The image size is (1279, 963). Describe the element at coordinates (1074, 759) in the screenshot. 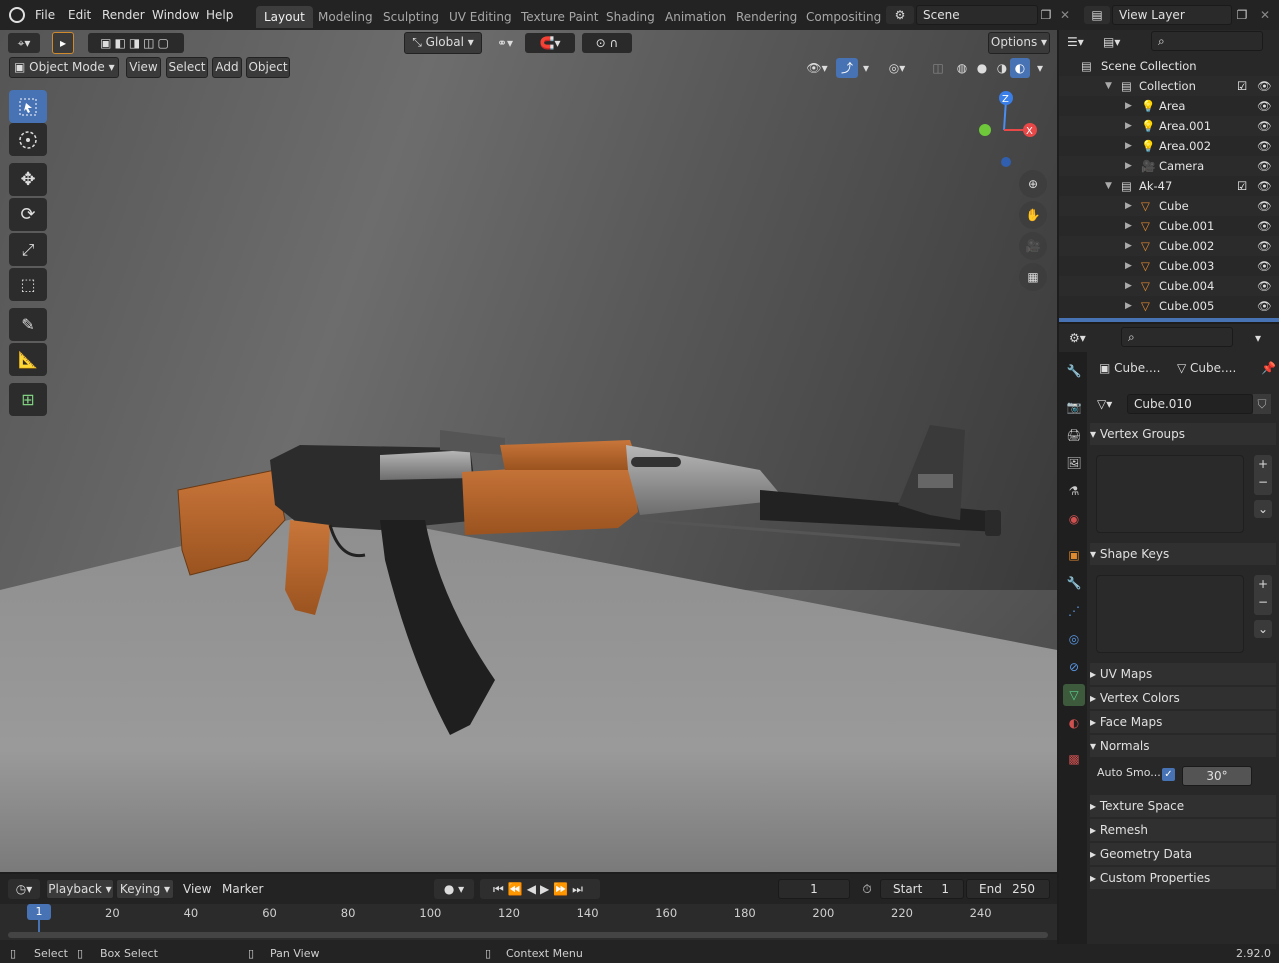

I see `tab-texture-icon: ▩` at that location.